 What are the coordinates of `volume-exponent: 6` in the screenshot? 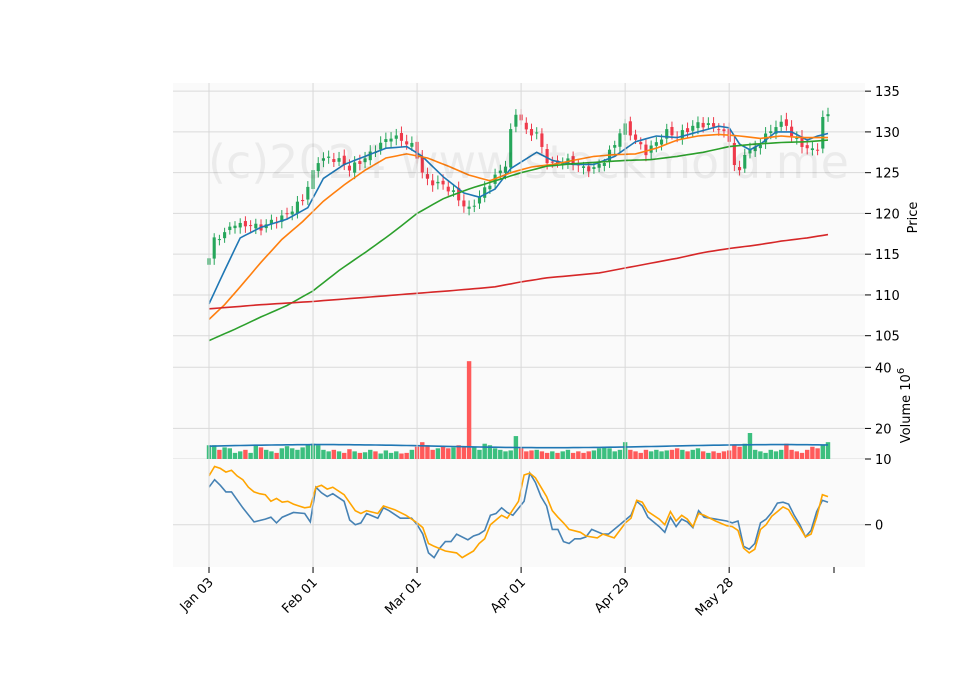 It's located at (901, 371).